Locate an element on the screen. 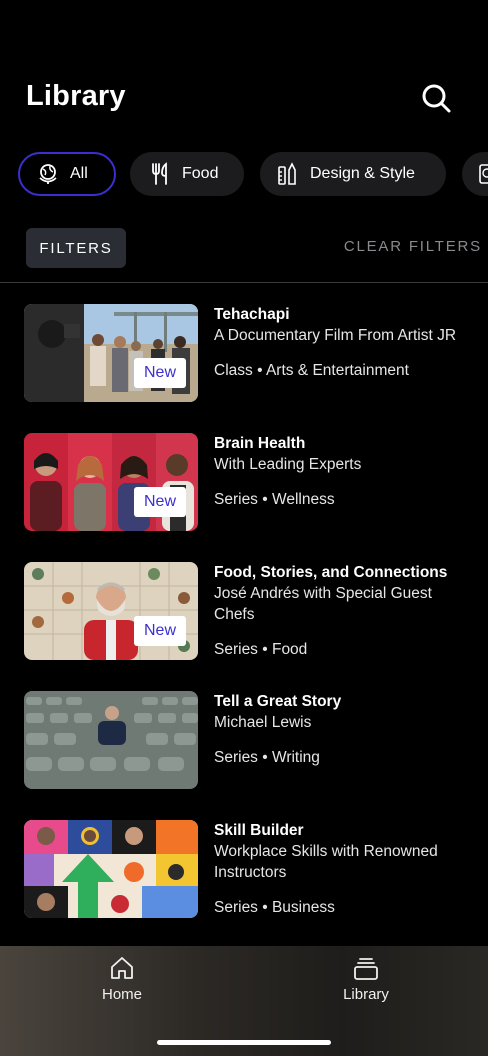  divider is located at coordinates (244, 282).